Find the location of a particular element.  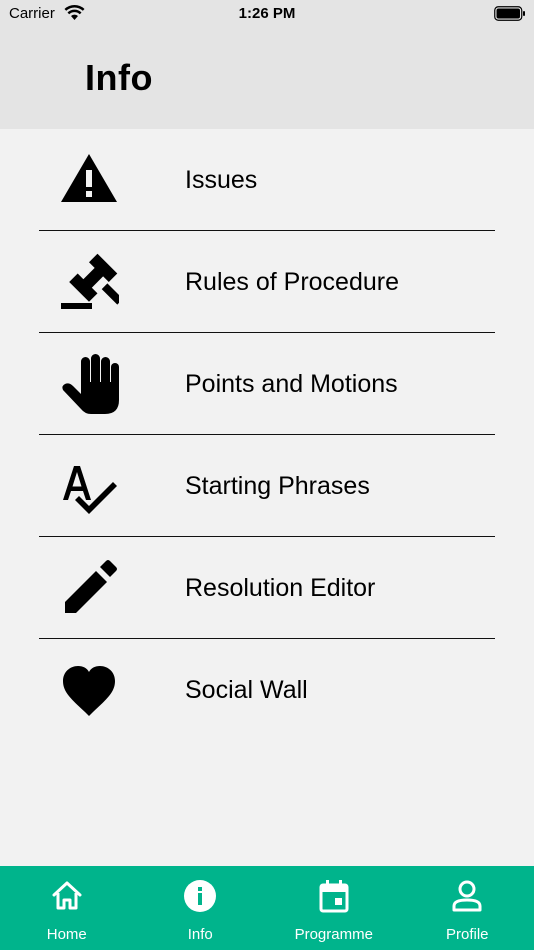

tab-label: Home is located at coordinates (66, 934).